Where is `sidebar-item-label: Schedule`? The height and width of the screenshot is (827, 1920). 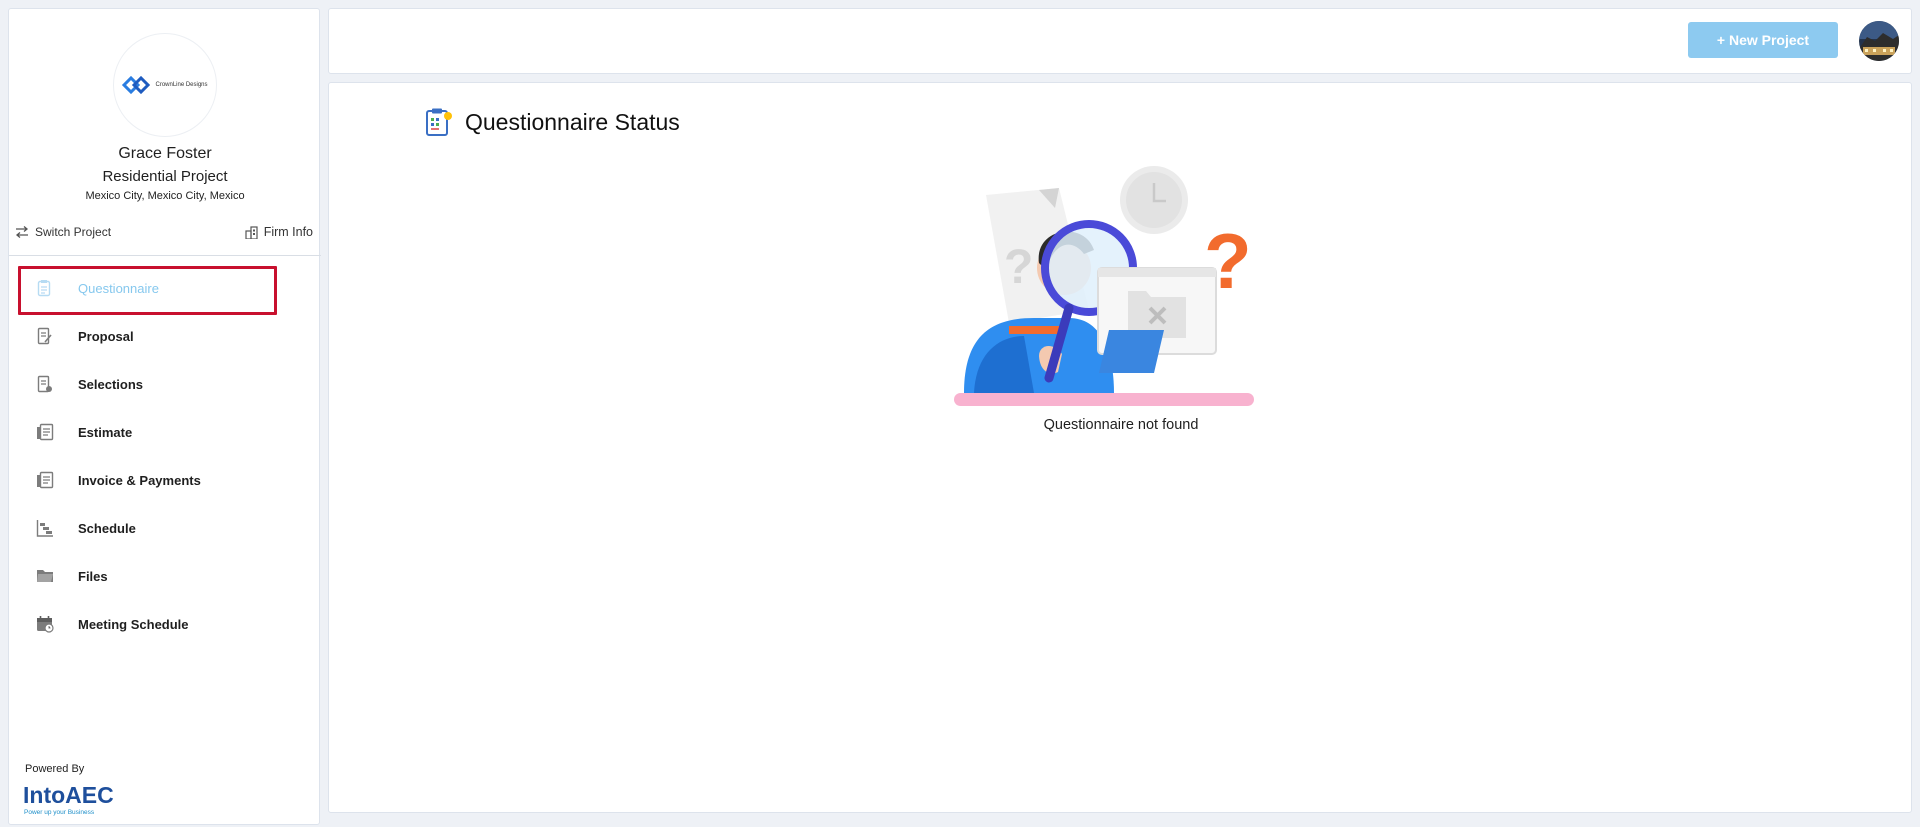 sidebar-item-label: Schedule is located at coordinates (107, 528).